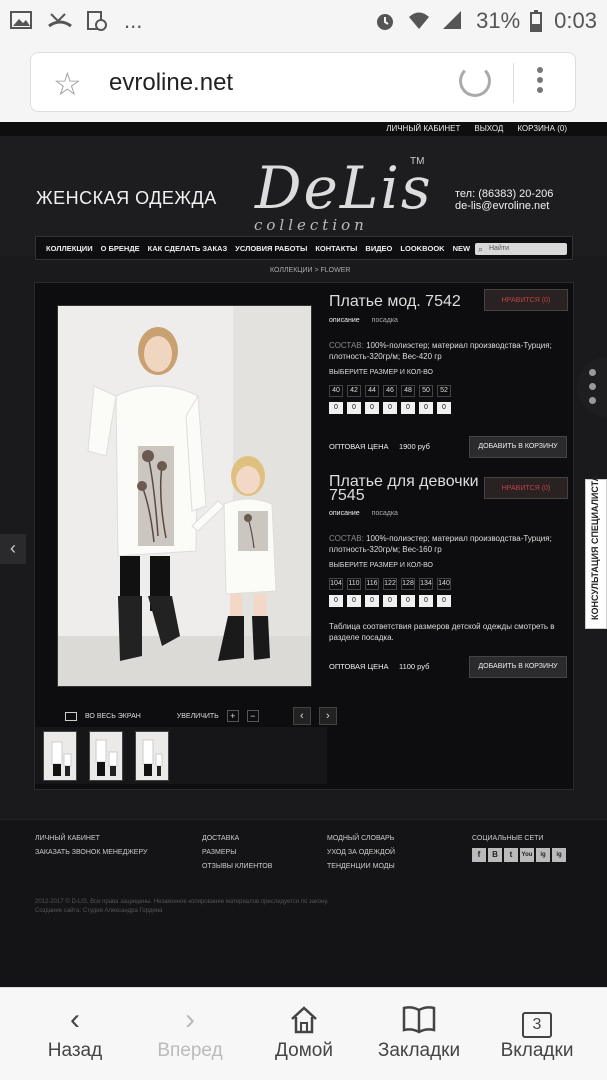  What do you see at coordinates (91, 839) in the screenshot?
I see `footer-link: ЛИЧНЫЙ КАБИНЕТ` at bounding box center [91, 839].